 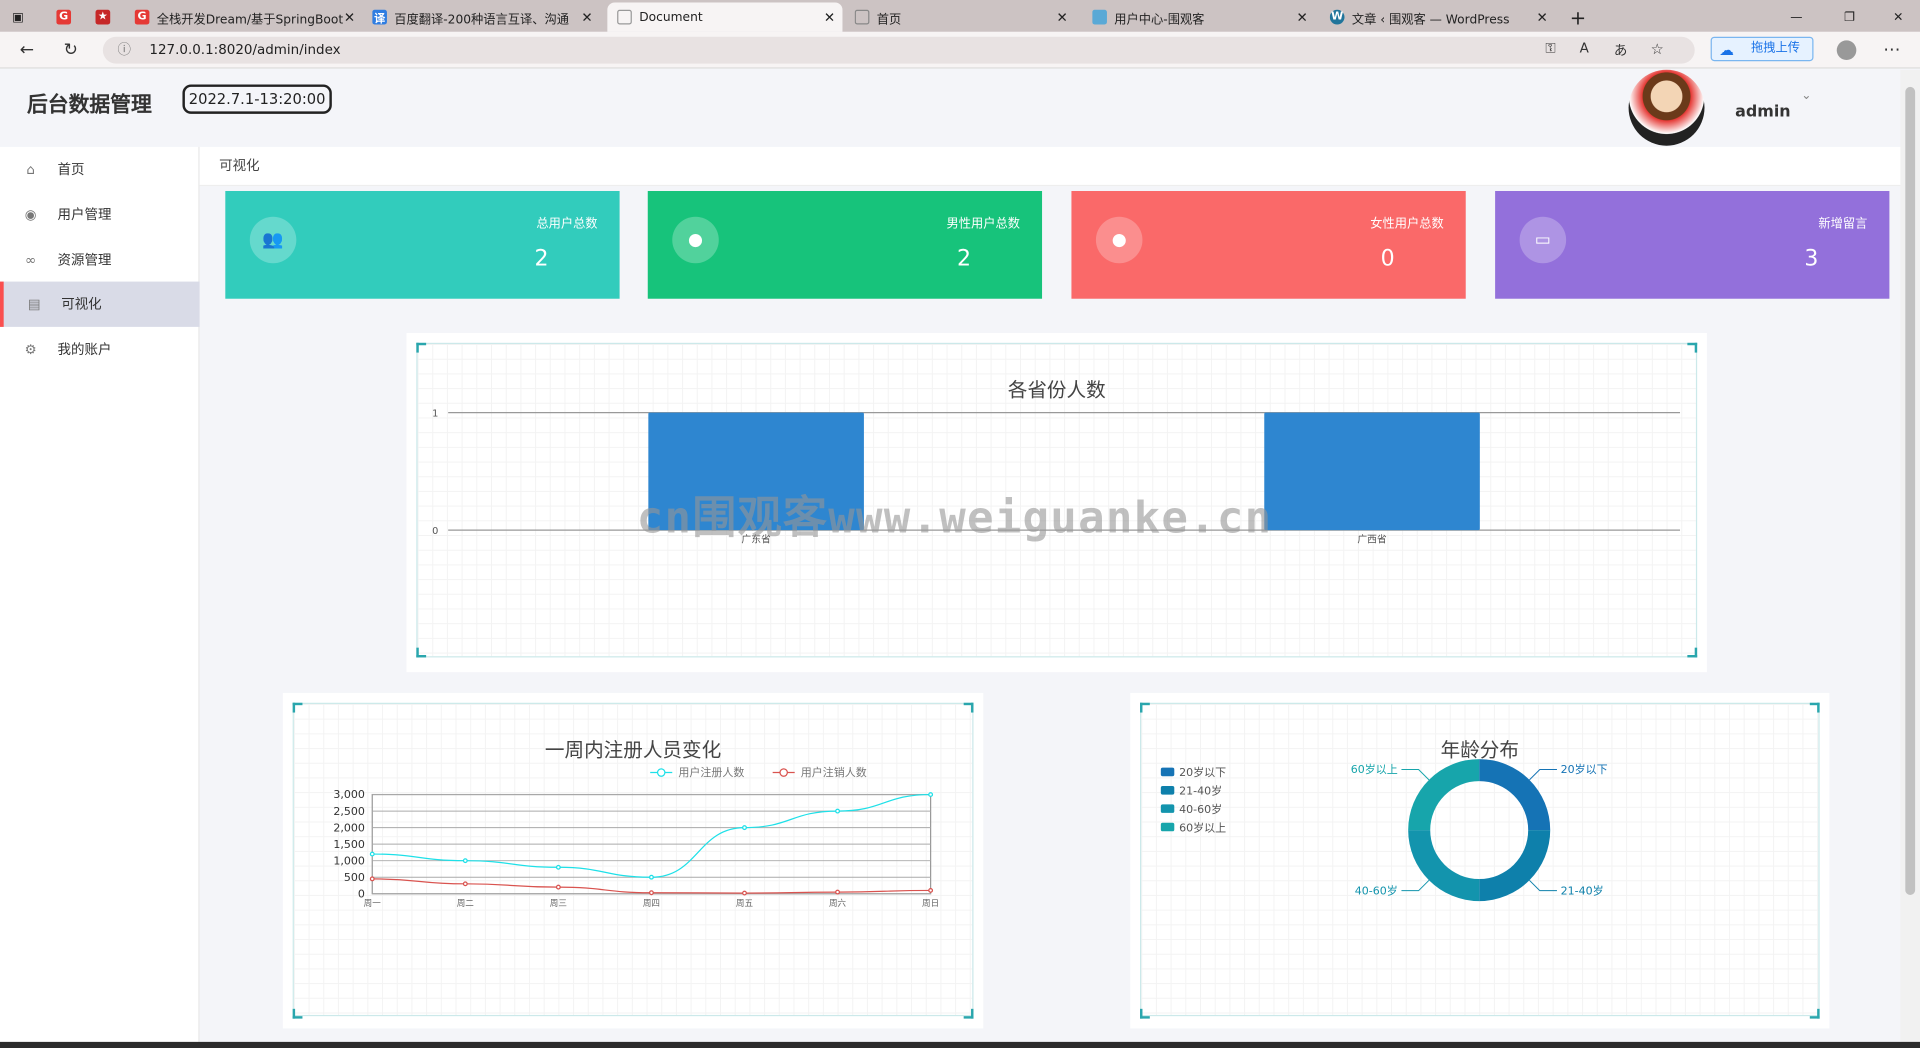 What do you see at coordinates (81, 304) in the screenshot?
I see `sidebar-item-label: 可视化` at bounding box center [81, 304].